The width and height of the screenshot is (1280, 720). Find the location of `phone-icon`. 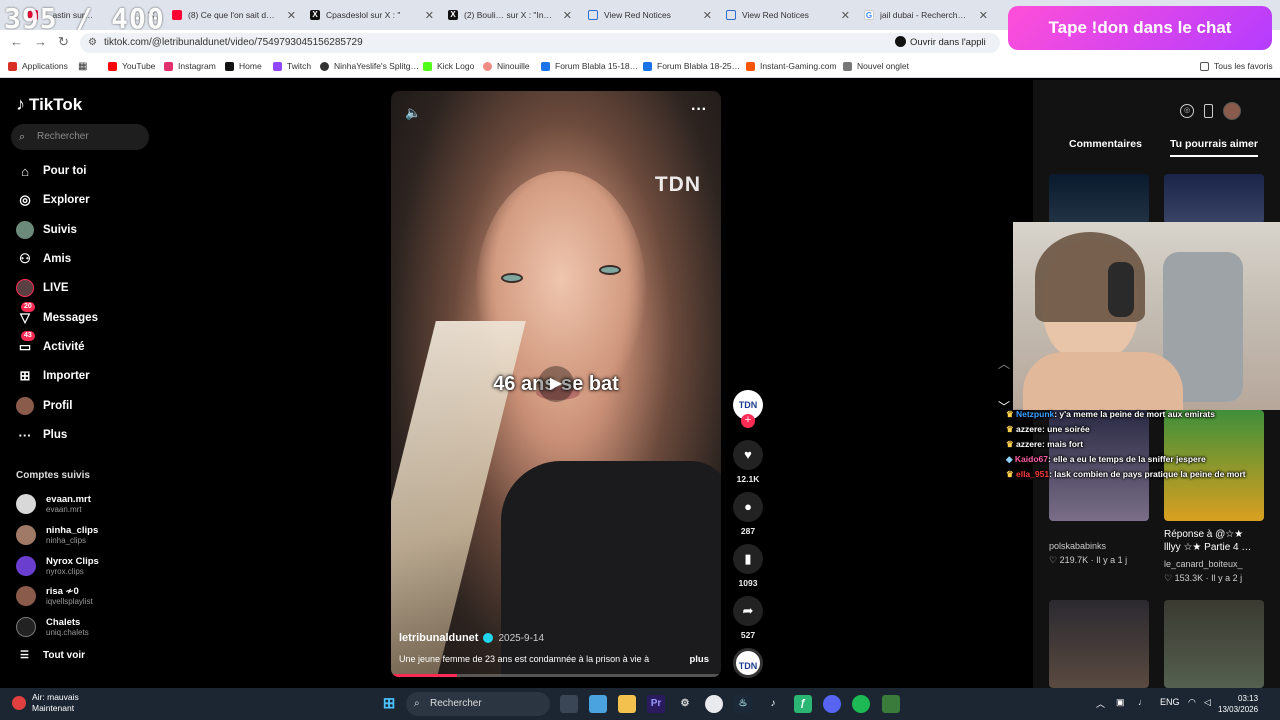

phone-icon is located at coordinates (1208, 111).